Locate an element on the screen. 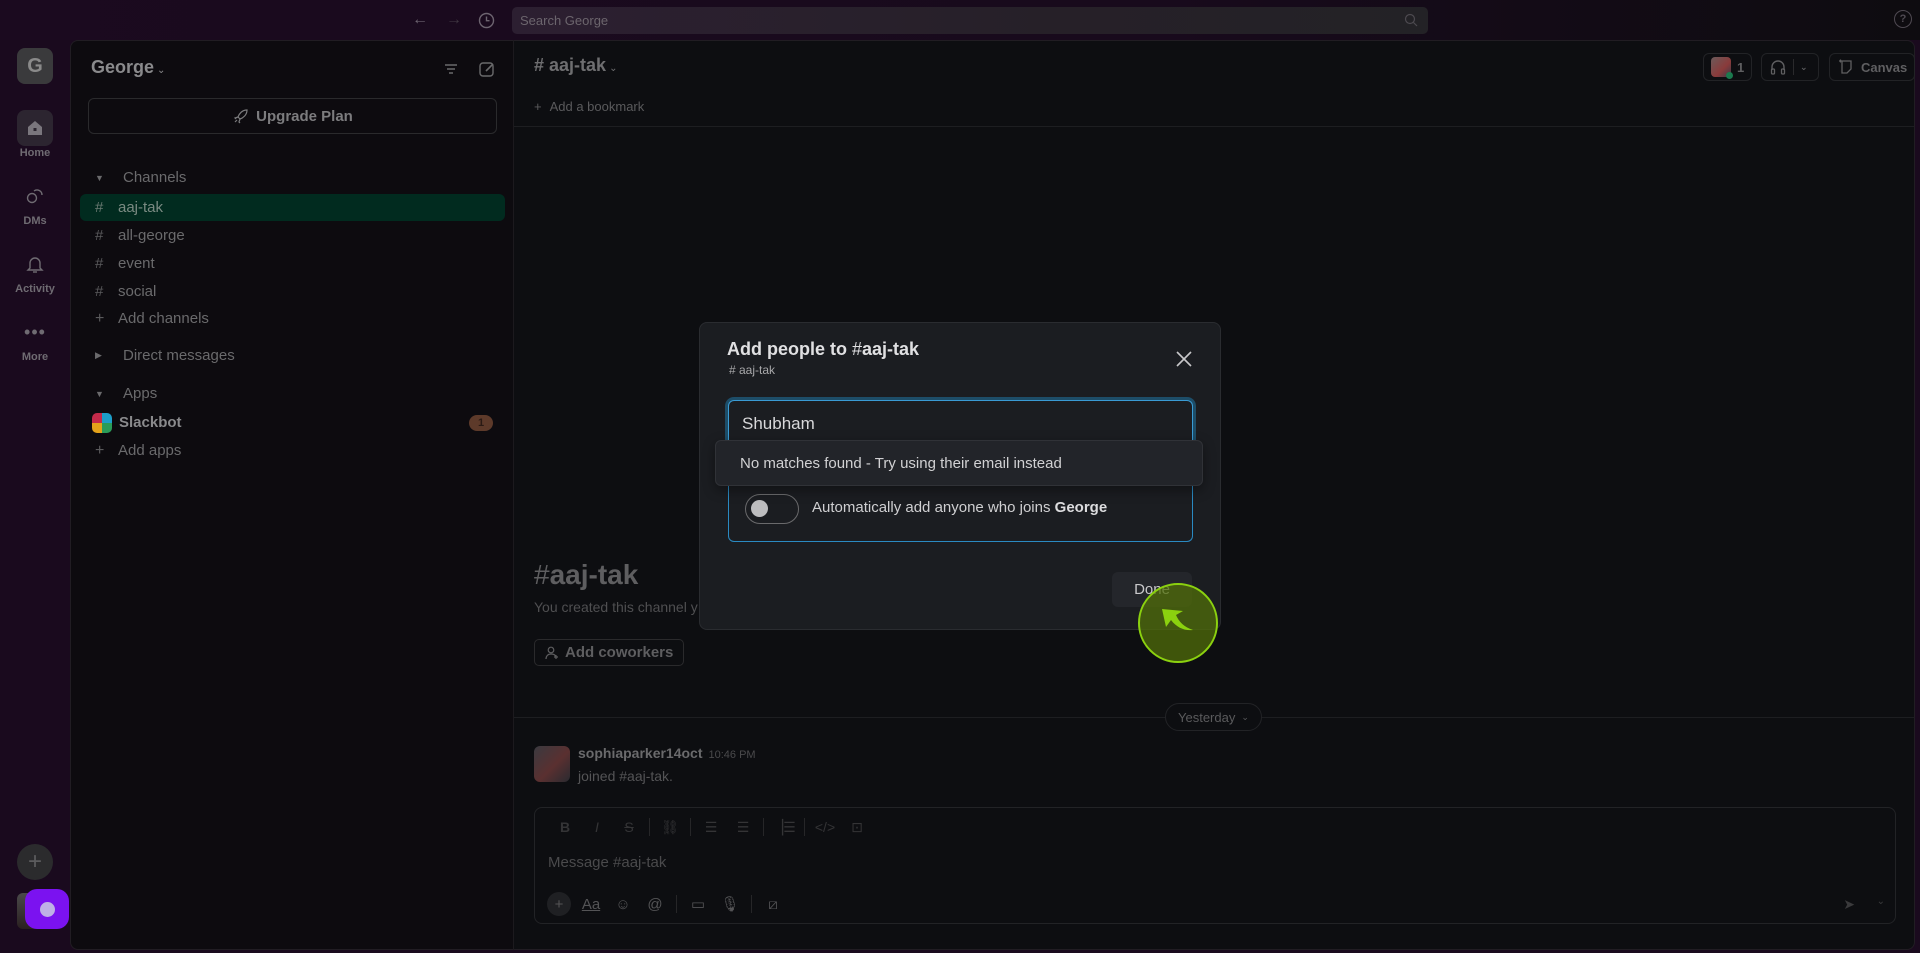  upgrade-plan-button: Upgrade Plan is located at coordinates (292, 116).